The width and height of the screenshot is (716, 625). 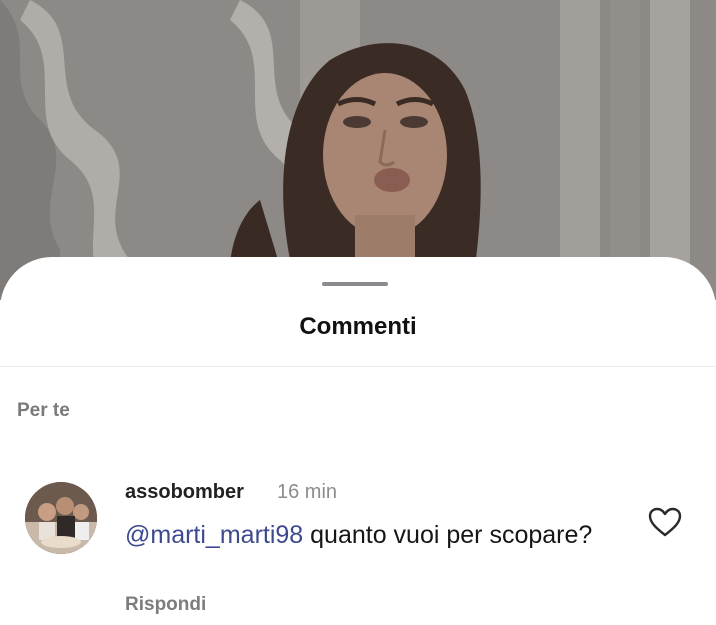 What do you see at coordinates (43, 410) in the screenshot?
I see `section-label: Per te` at bounding box center [43, 410].